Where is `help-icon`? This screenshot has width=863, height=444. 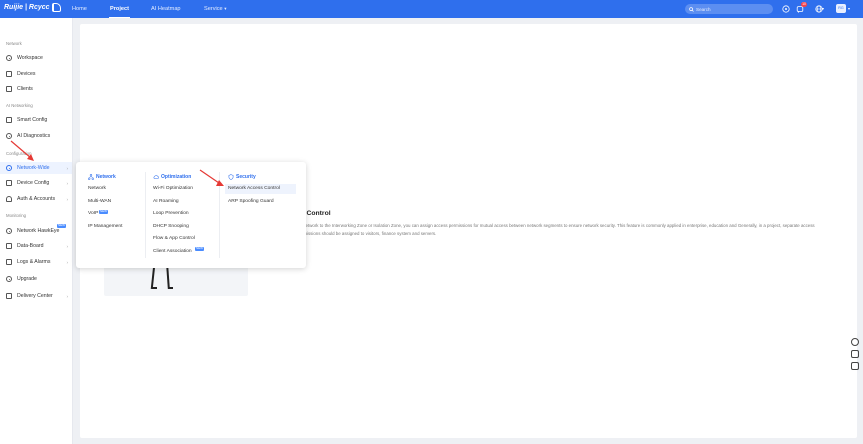 help-icon is located at coordinates (786, 9).